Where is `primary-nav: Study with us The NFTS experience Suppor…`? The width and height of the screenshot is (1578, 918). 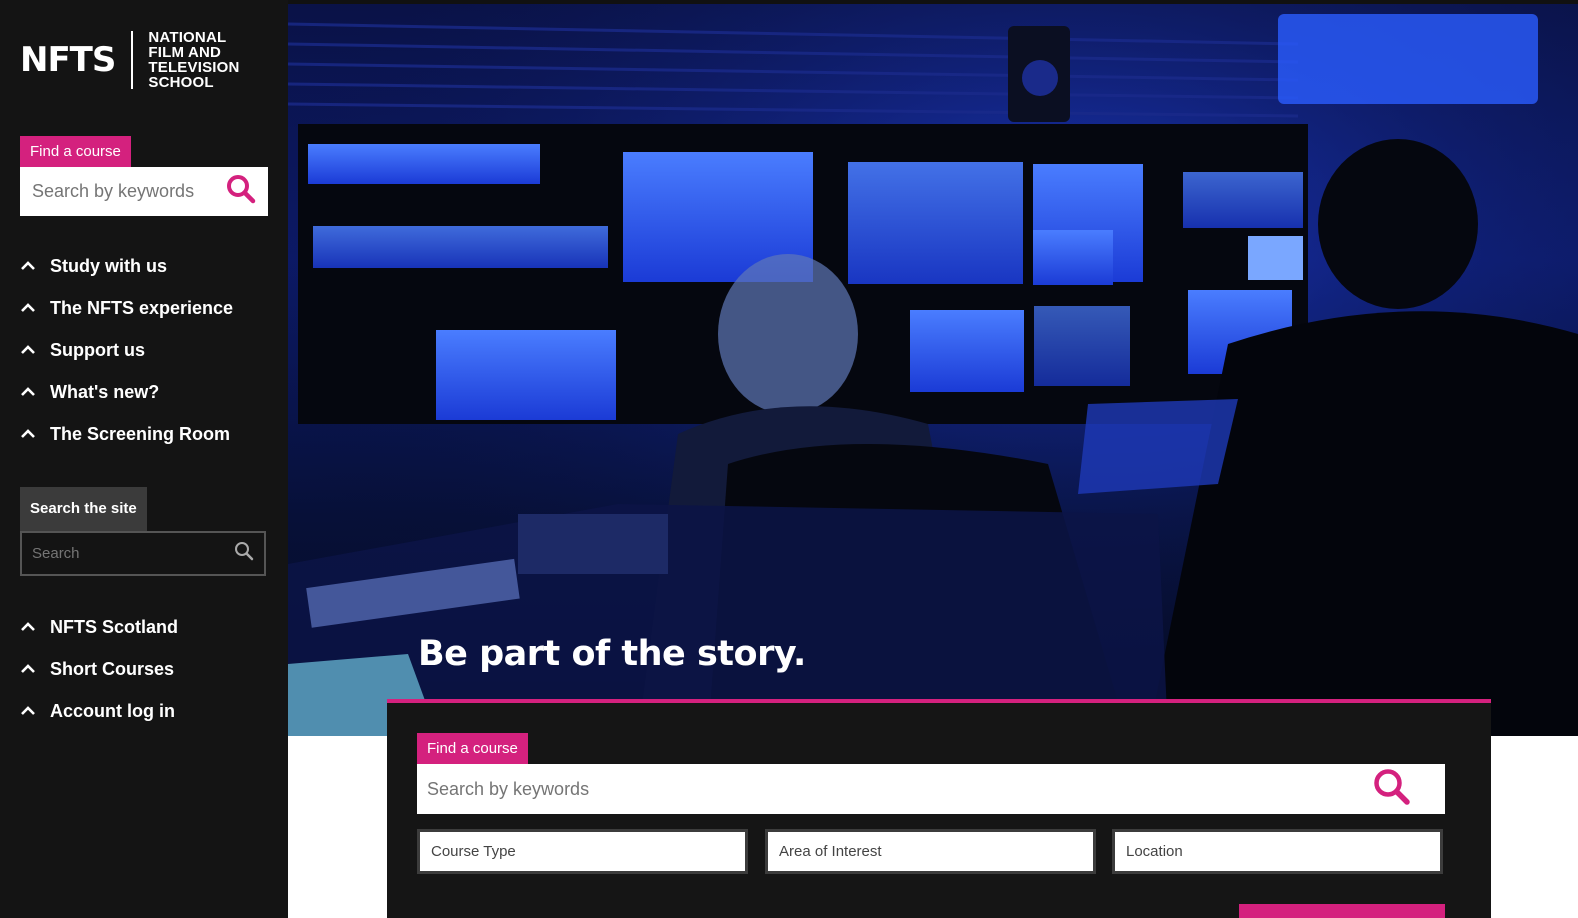 primary-nav: Study with us The NFTS experience Suppor… is located at coordinates (126, 350).